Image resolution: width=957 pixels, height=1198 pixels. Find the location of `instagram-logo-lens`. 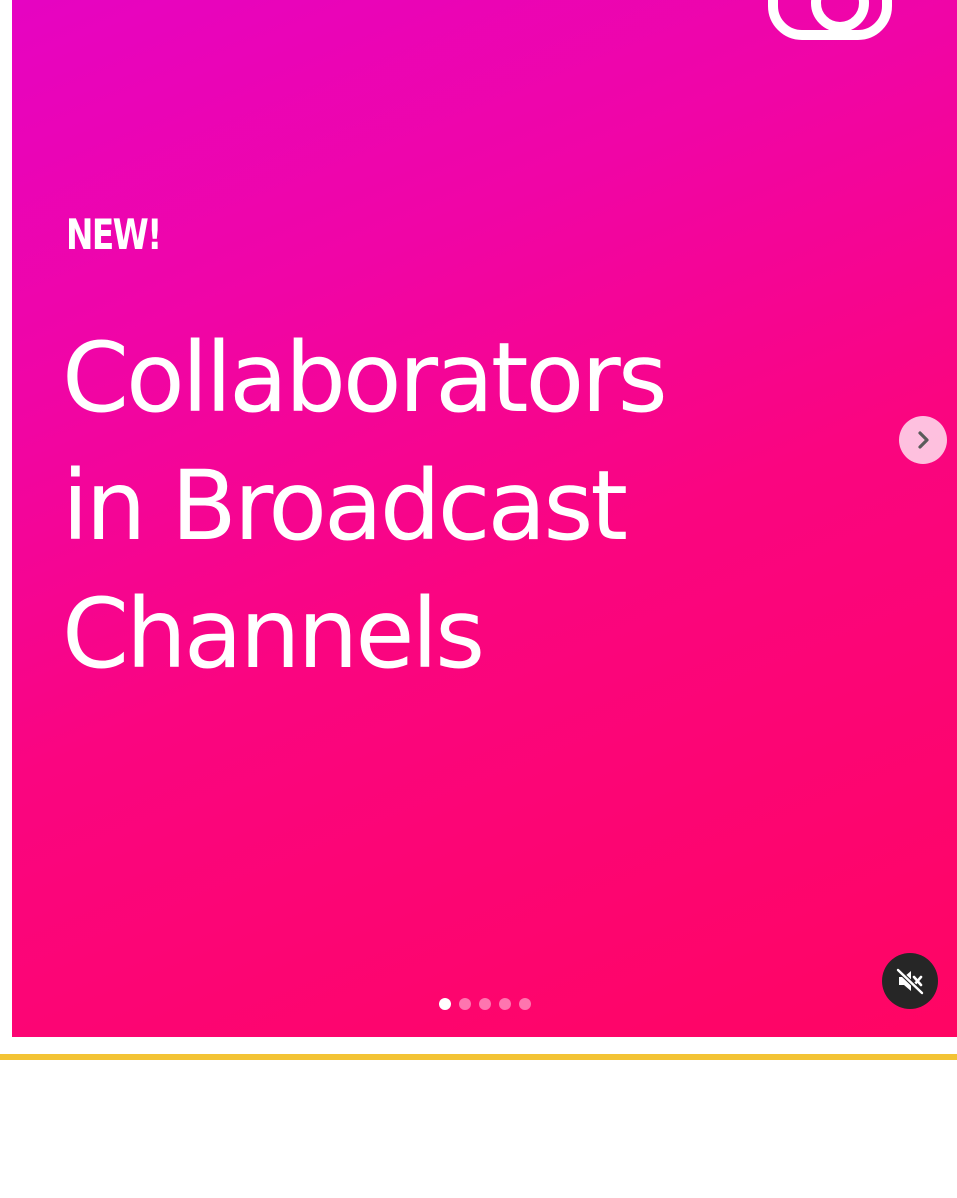

instagram-logo-lens is located at coordinates (840, 16).